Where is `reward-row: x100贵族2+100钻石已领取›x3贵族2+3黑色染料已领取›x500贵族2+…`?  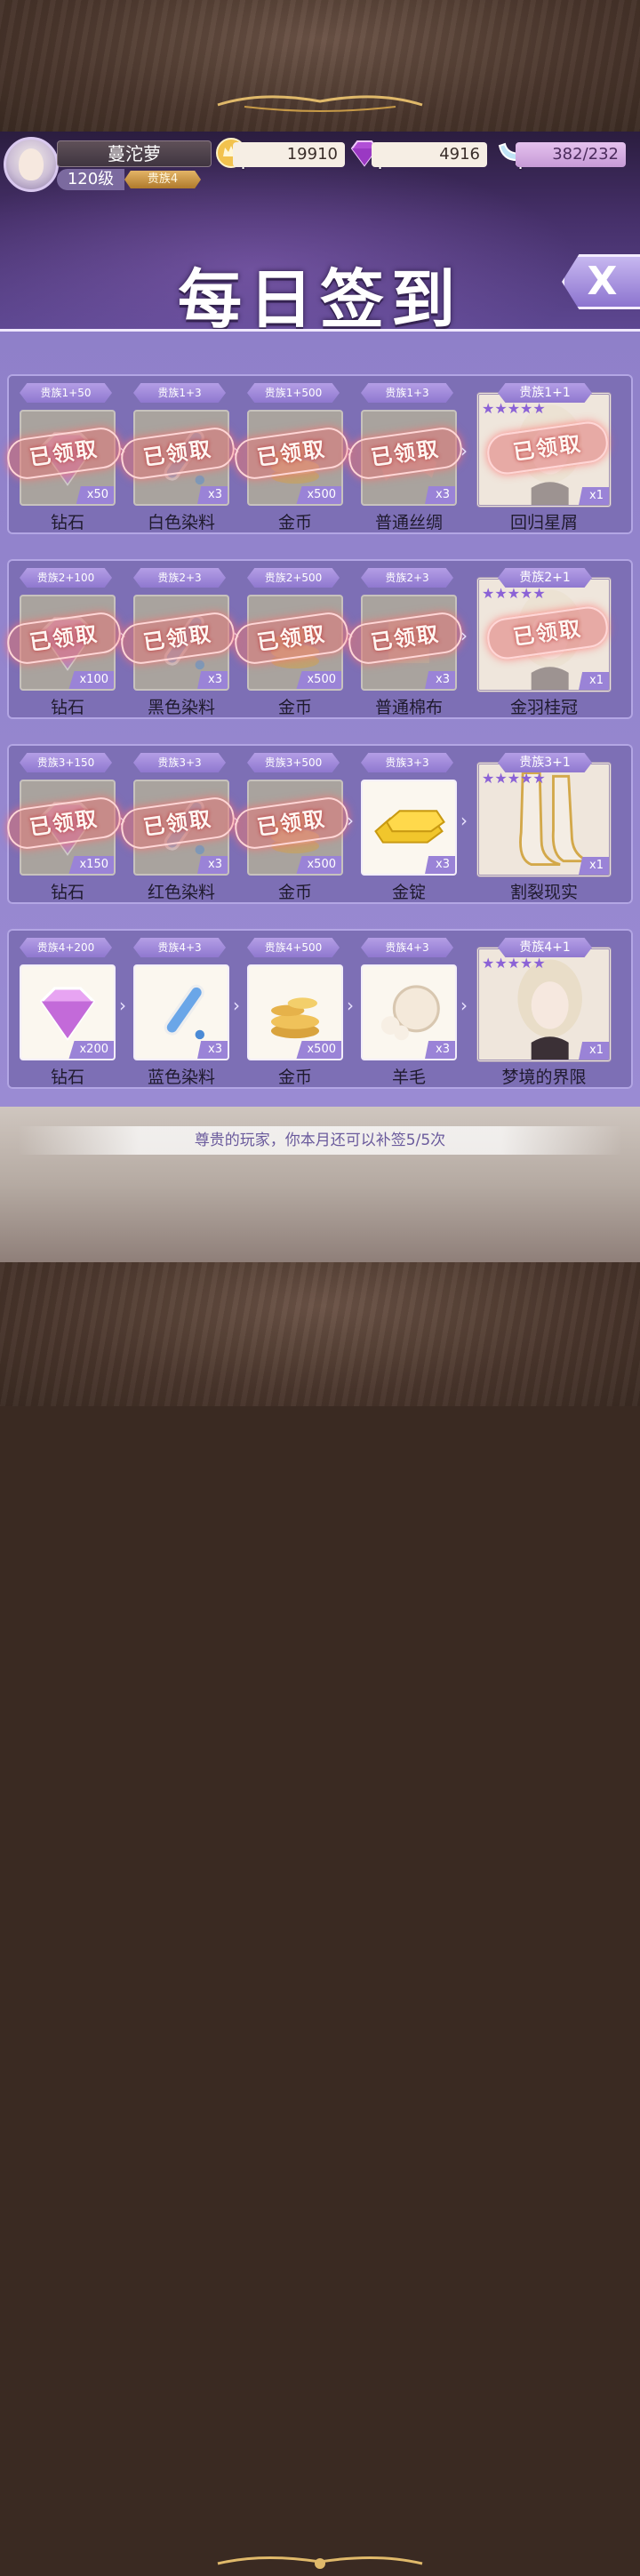
reward-row: x100贵族2+100钻石已领取›x3贵族2+3黑色染料已领取›x500贵族2+… is located at coordinates (318, 639).